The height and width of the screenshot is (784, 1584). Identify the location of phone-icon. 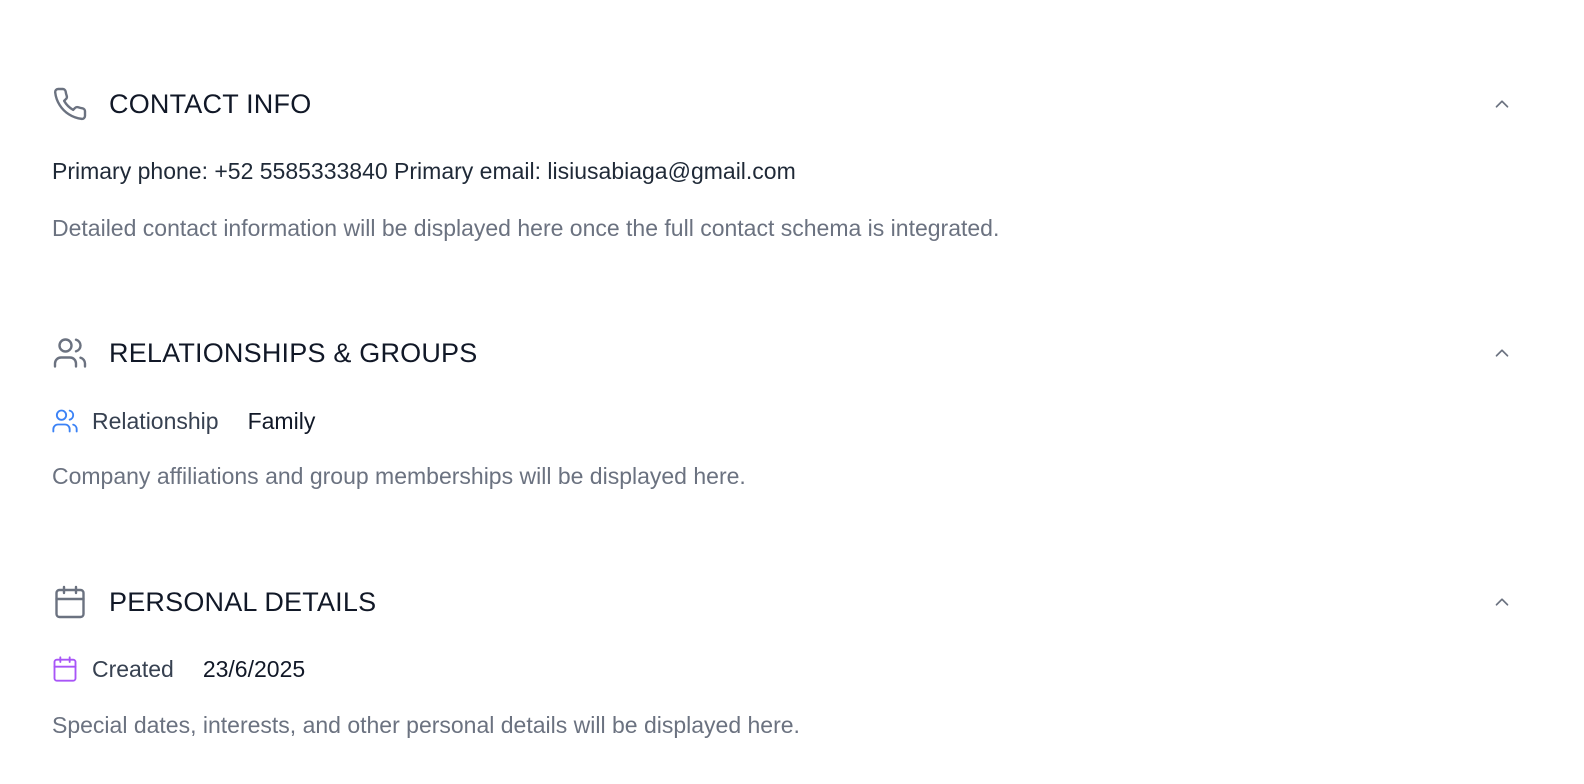
(70, 104).